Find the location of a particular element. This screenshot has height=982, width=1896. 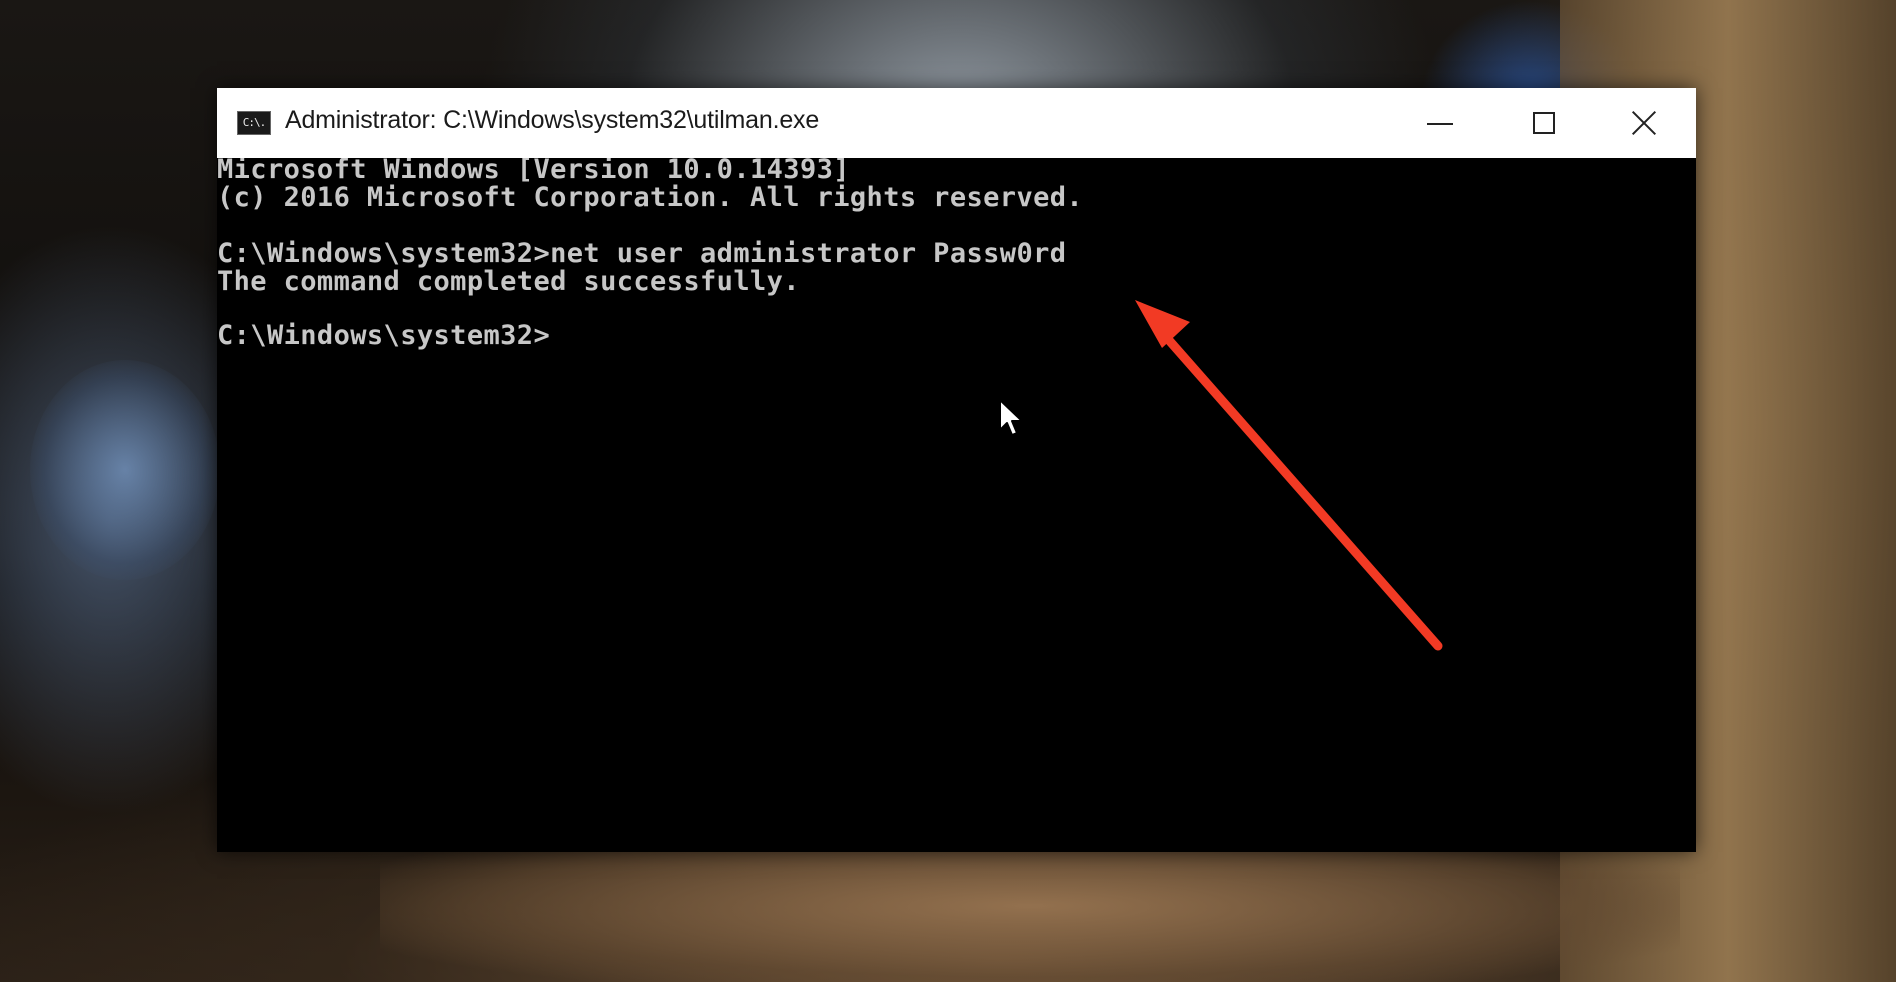

console-prompt: C:\Windows\system32> is located at coordinates (383, 336).